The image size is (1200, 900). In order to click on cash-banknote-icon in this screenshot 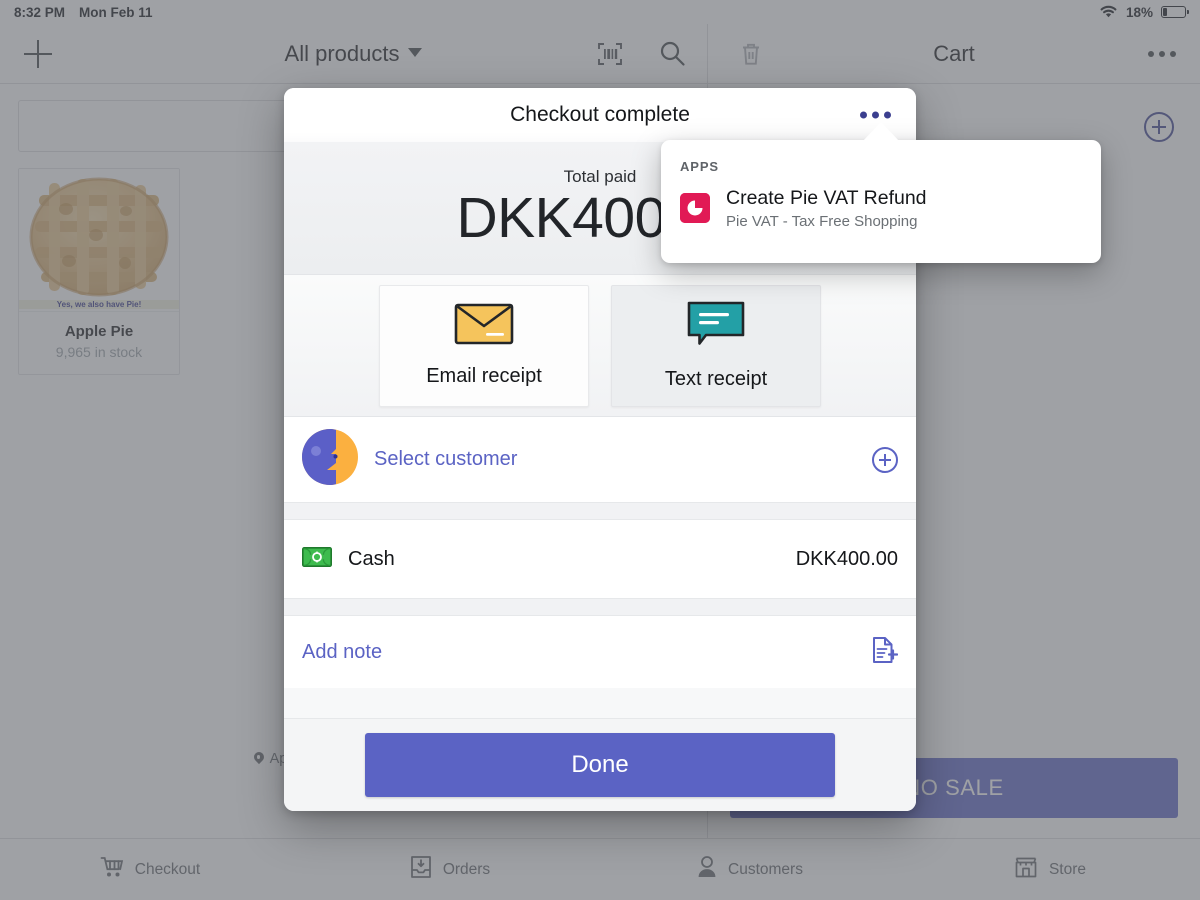, I will do `click(317, 559)`.